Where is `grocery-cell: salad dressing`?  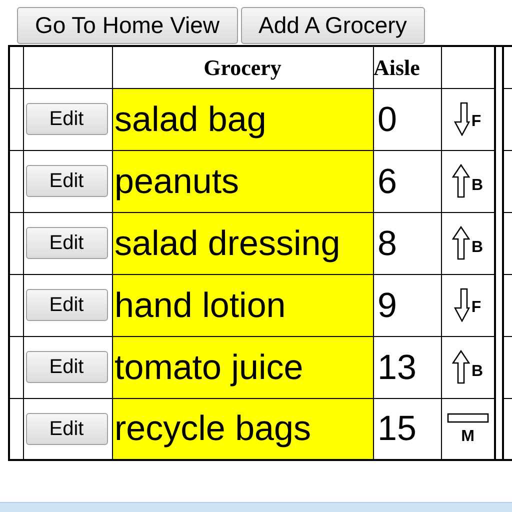 grocery-cell: salad dressing is located at coordinates (242, 243).